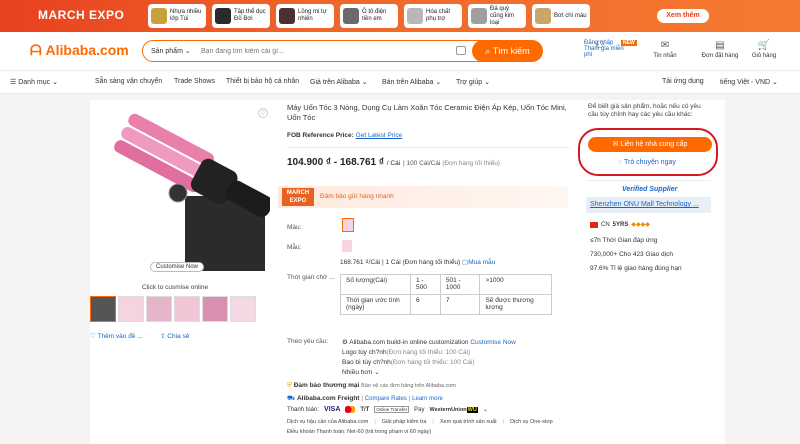 This screenshot has height=444, width=800. What do you see at coordinates (594, 224) in the screenshot?
I see `china-flag-icon` at bounding box center [594, 224].